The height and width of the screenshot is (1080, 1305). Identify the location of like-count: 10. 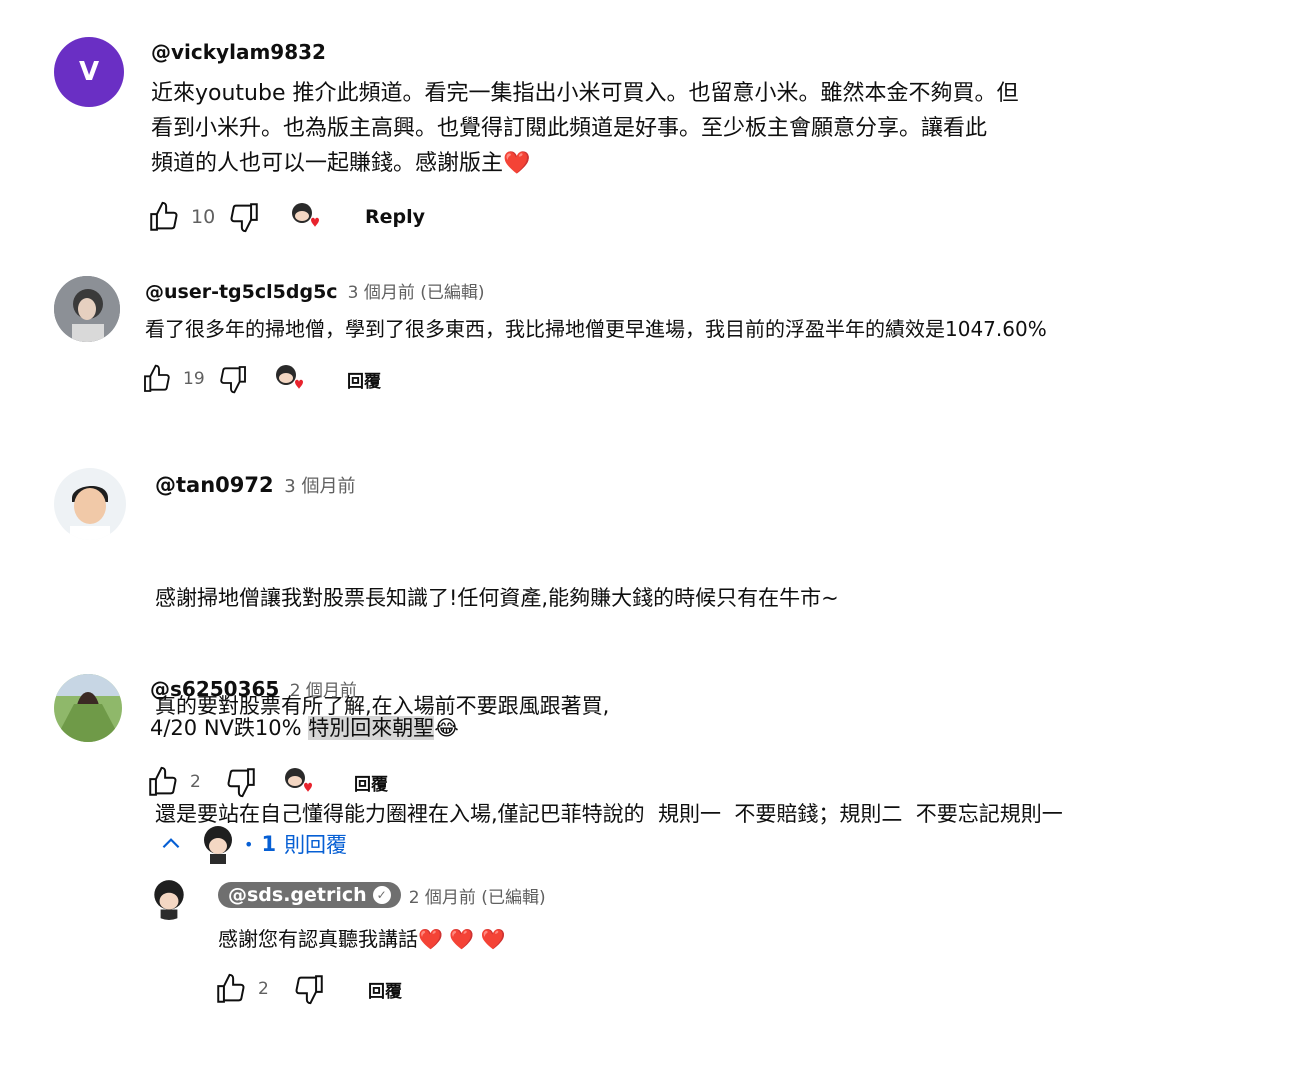
(203, 217).